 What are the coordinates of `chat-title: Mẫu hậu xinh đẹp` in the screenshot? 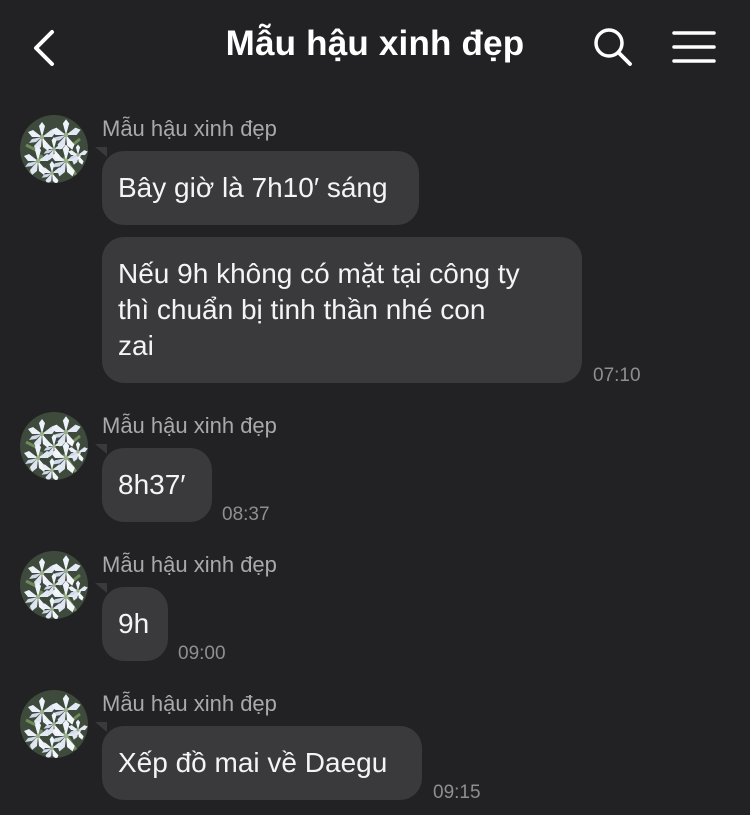 It's located at (375, 43).